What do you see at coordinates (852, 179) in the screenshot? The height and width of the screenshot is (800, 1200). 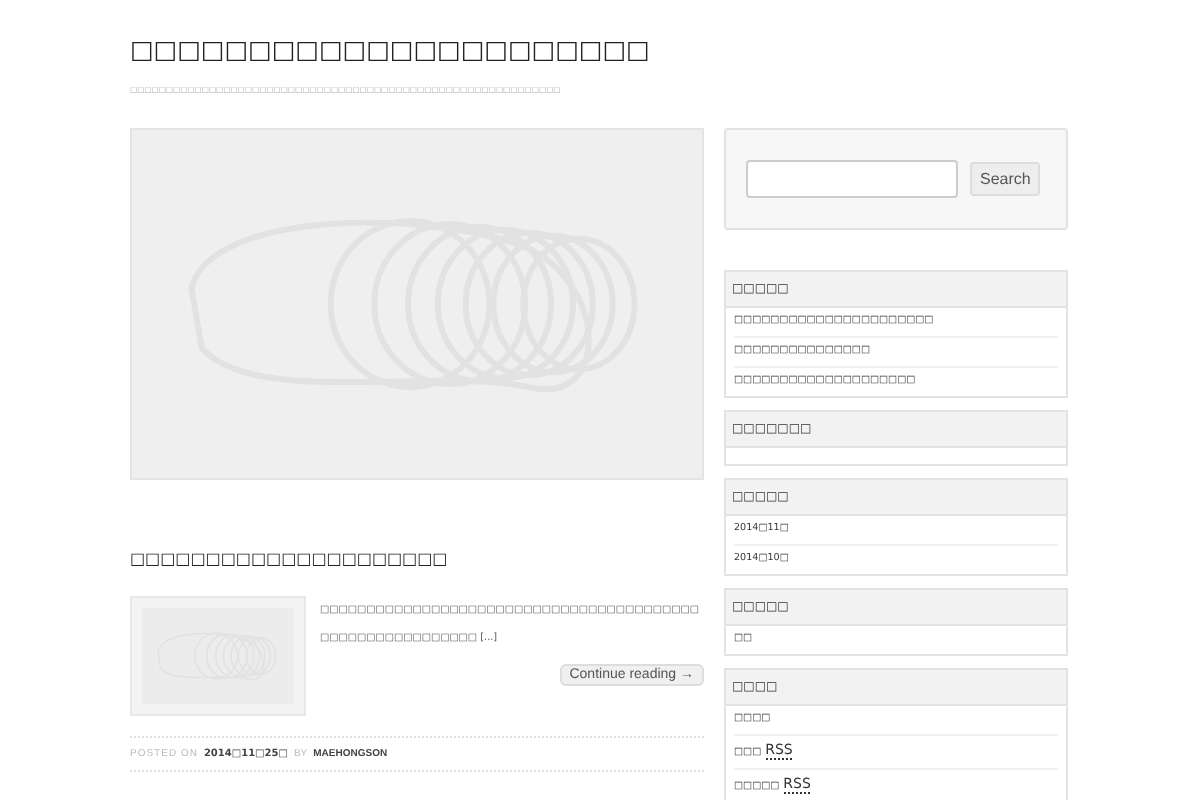 I see `search-field` at bounding box center [852, 179].